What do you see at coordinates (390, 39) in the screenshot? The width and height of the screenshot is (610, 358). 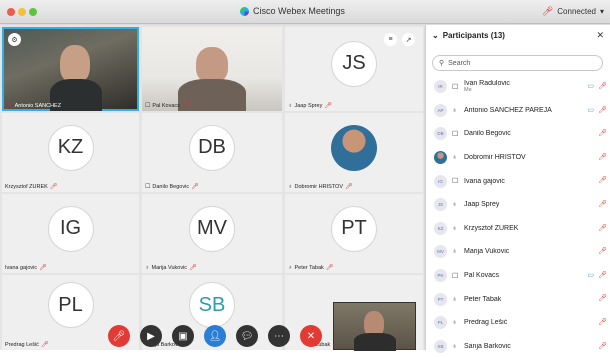 I see `menu-icon: ≡` at bounding box center [390, 39].